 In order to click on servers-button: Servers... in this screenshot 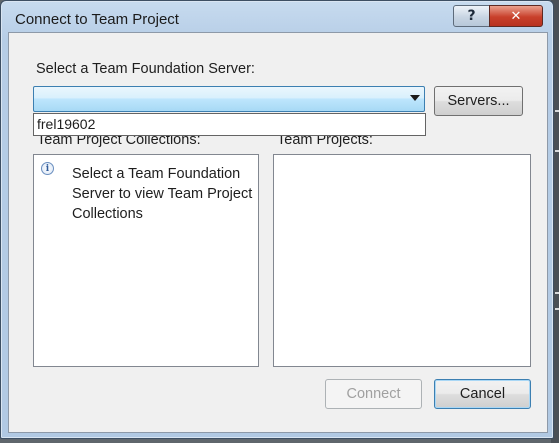, I will do `click(478, 101)`.